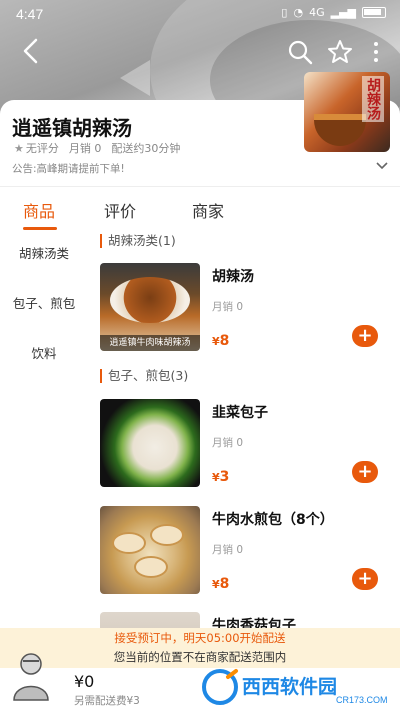  What do you see at coordinates (343, 12) in the screenshot?
I see `signal-icon: ▂▄▆` at bounding box center [343, 12].